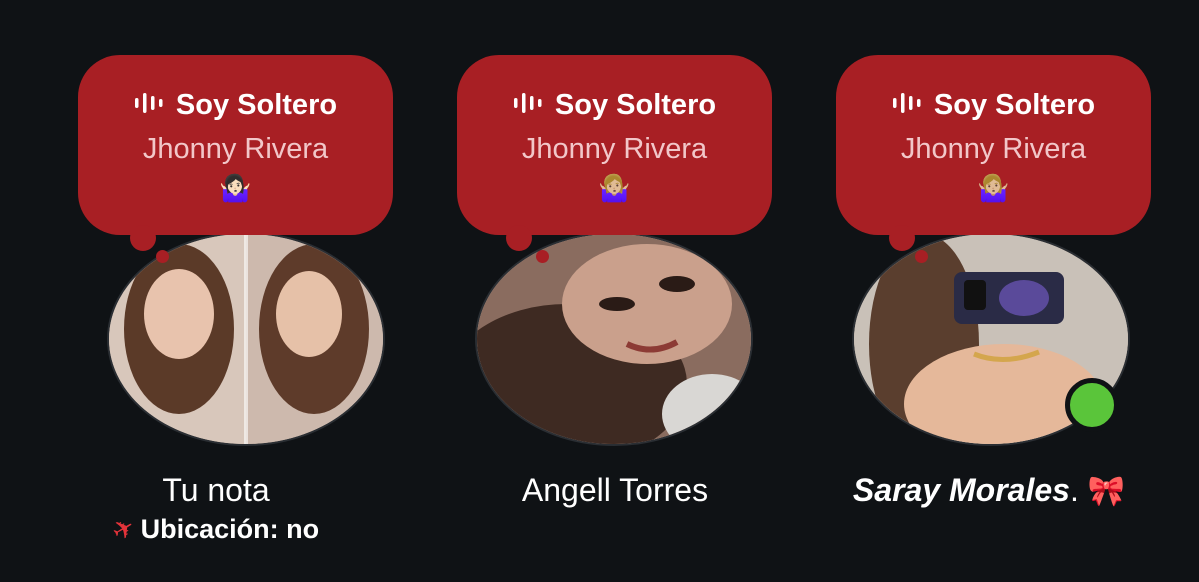 Image resolution: width=1199 pixels, height=582 pixels. What do you see at coordinates (123, 530) in the screenshot?
I see `airplane-icon: ✈` at bounding box center [123, 530].